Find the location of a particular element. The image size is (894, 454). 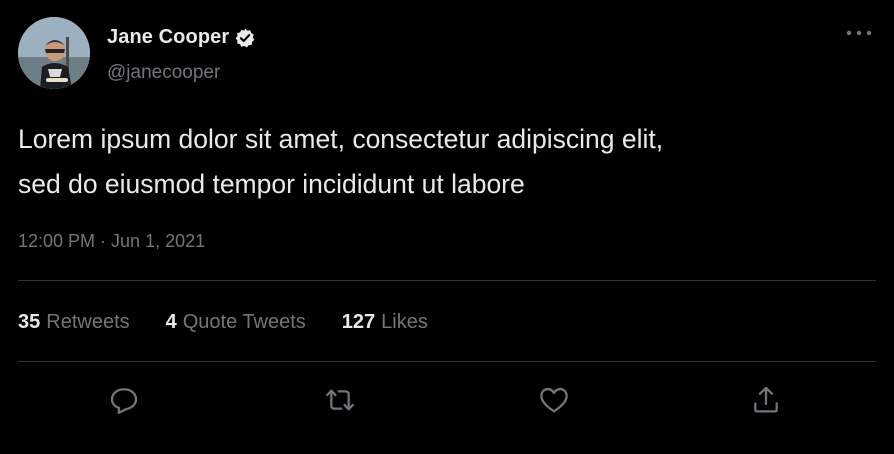

avatar-image is located at coordinates (54, 53).